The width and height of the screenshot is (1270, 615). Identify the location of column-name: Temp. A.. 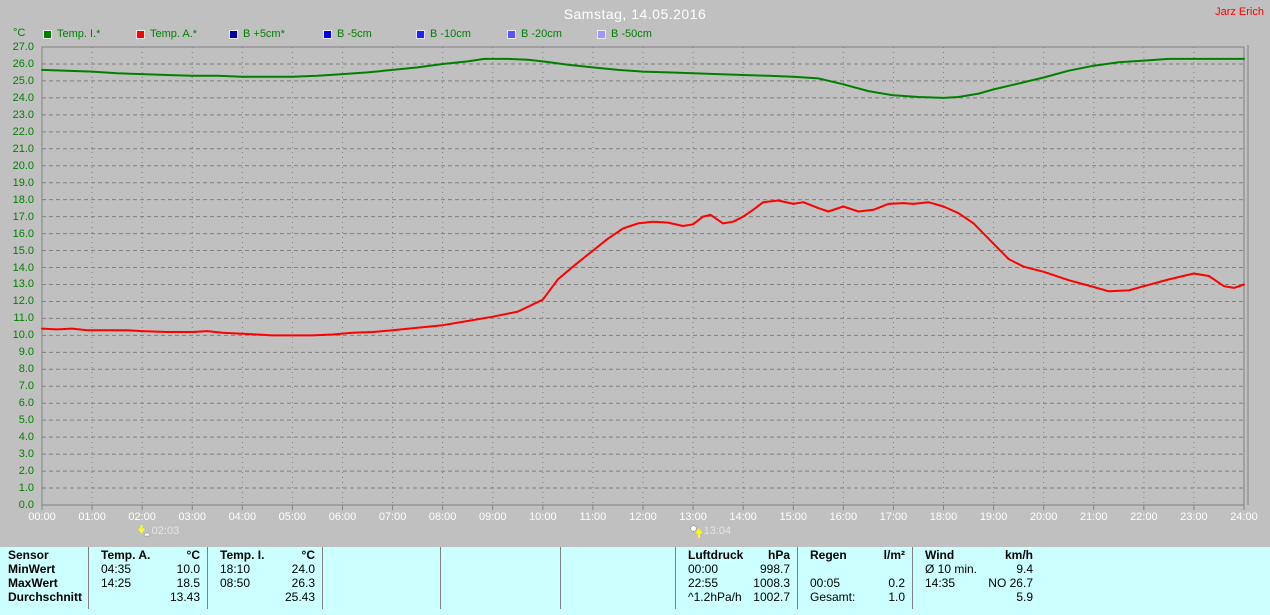
(126, 555).